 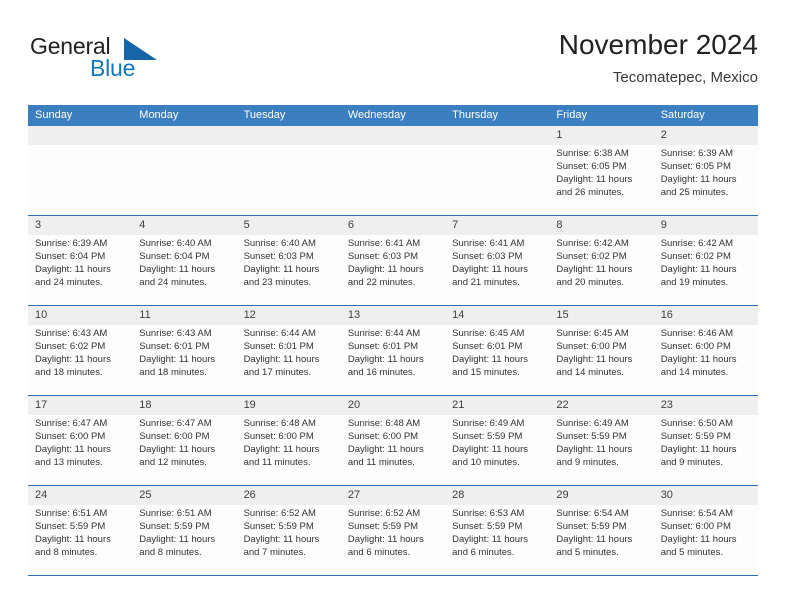 I want to click on day-number: 1, so click(x=601, y=135).